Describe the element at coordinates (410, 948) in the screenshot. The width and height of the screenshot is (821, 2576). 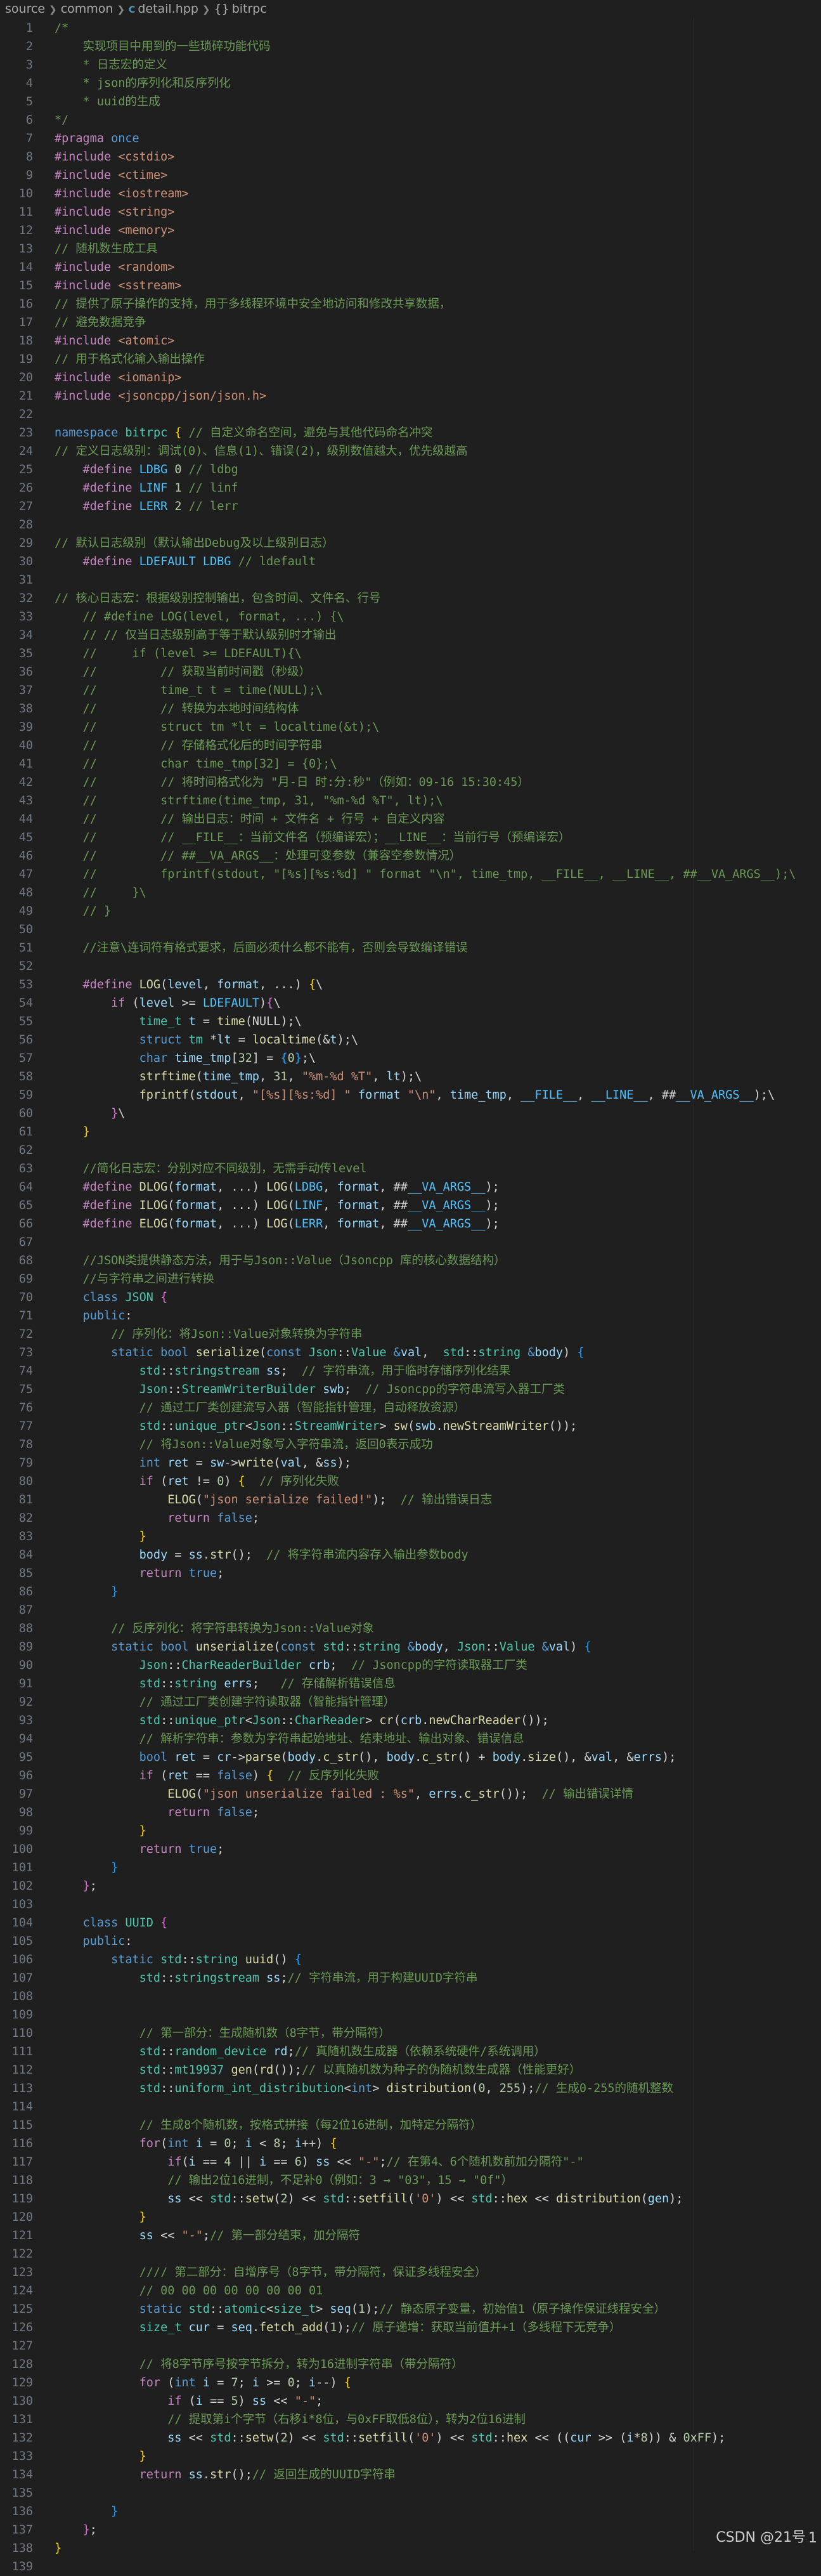
I see `code-line: 51 //注意\连词符有格式要求，后面必须什么都不能有，否则会导致编译错误` at that location.